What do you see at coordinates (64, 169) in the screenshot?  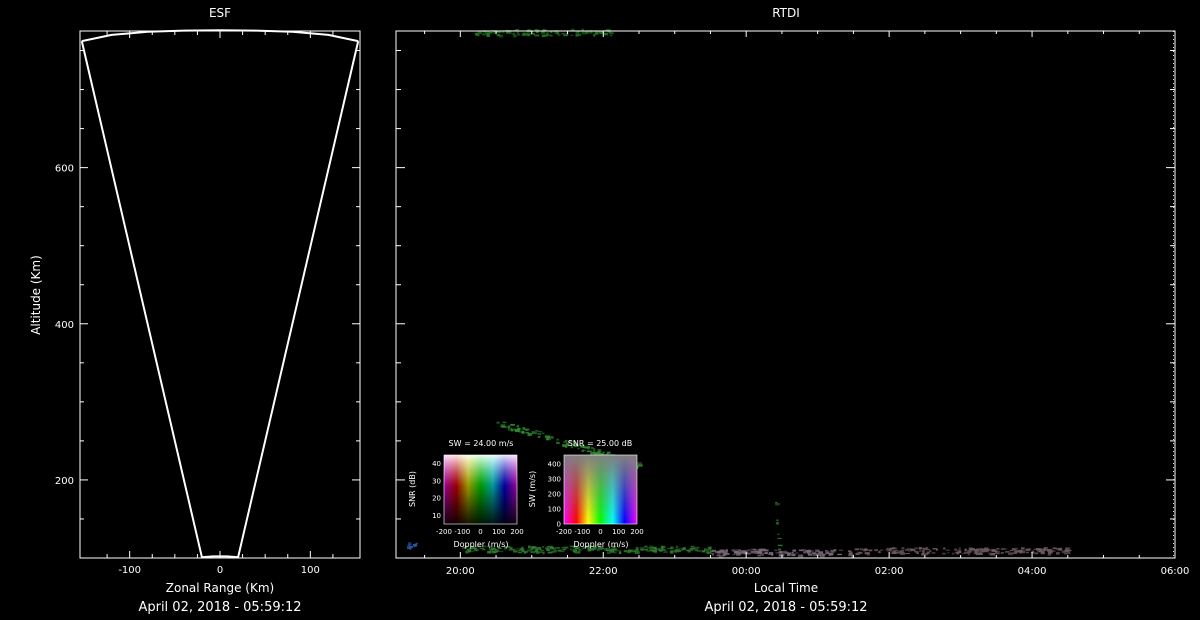 I see `esf-ytick-label-2: 600` at bounding box center [64, 169].